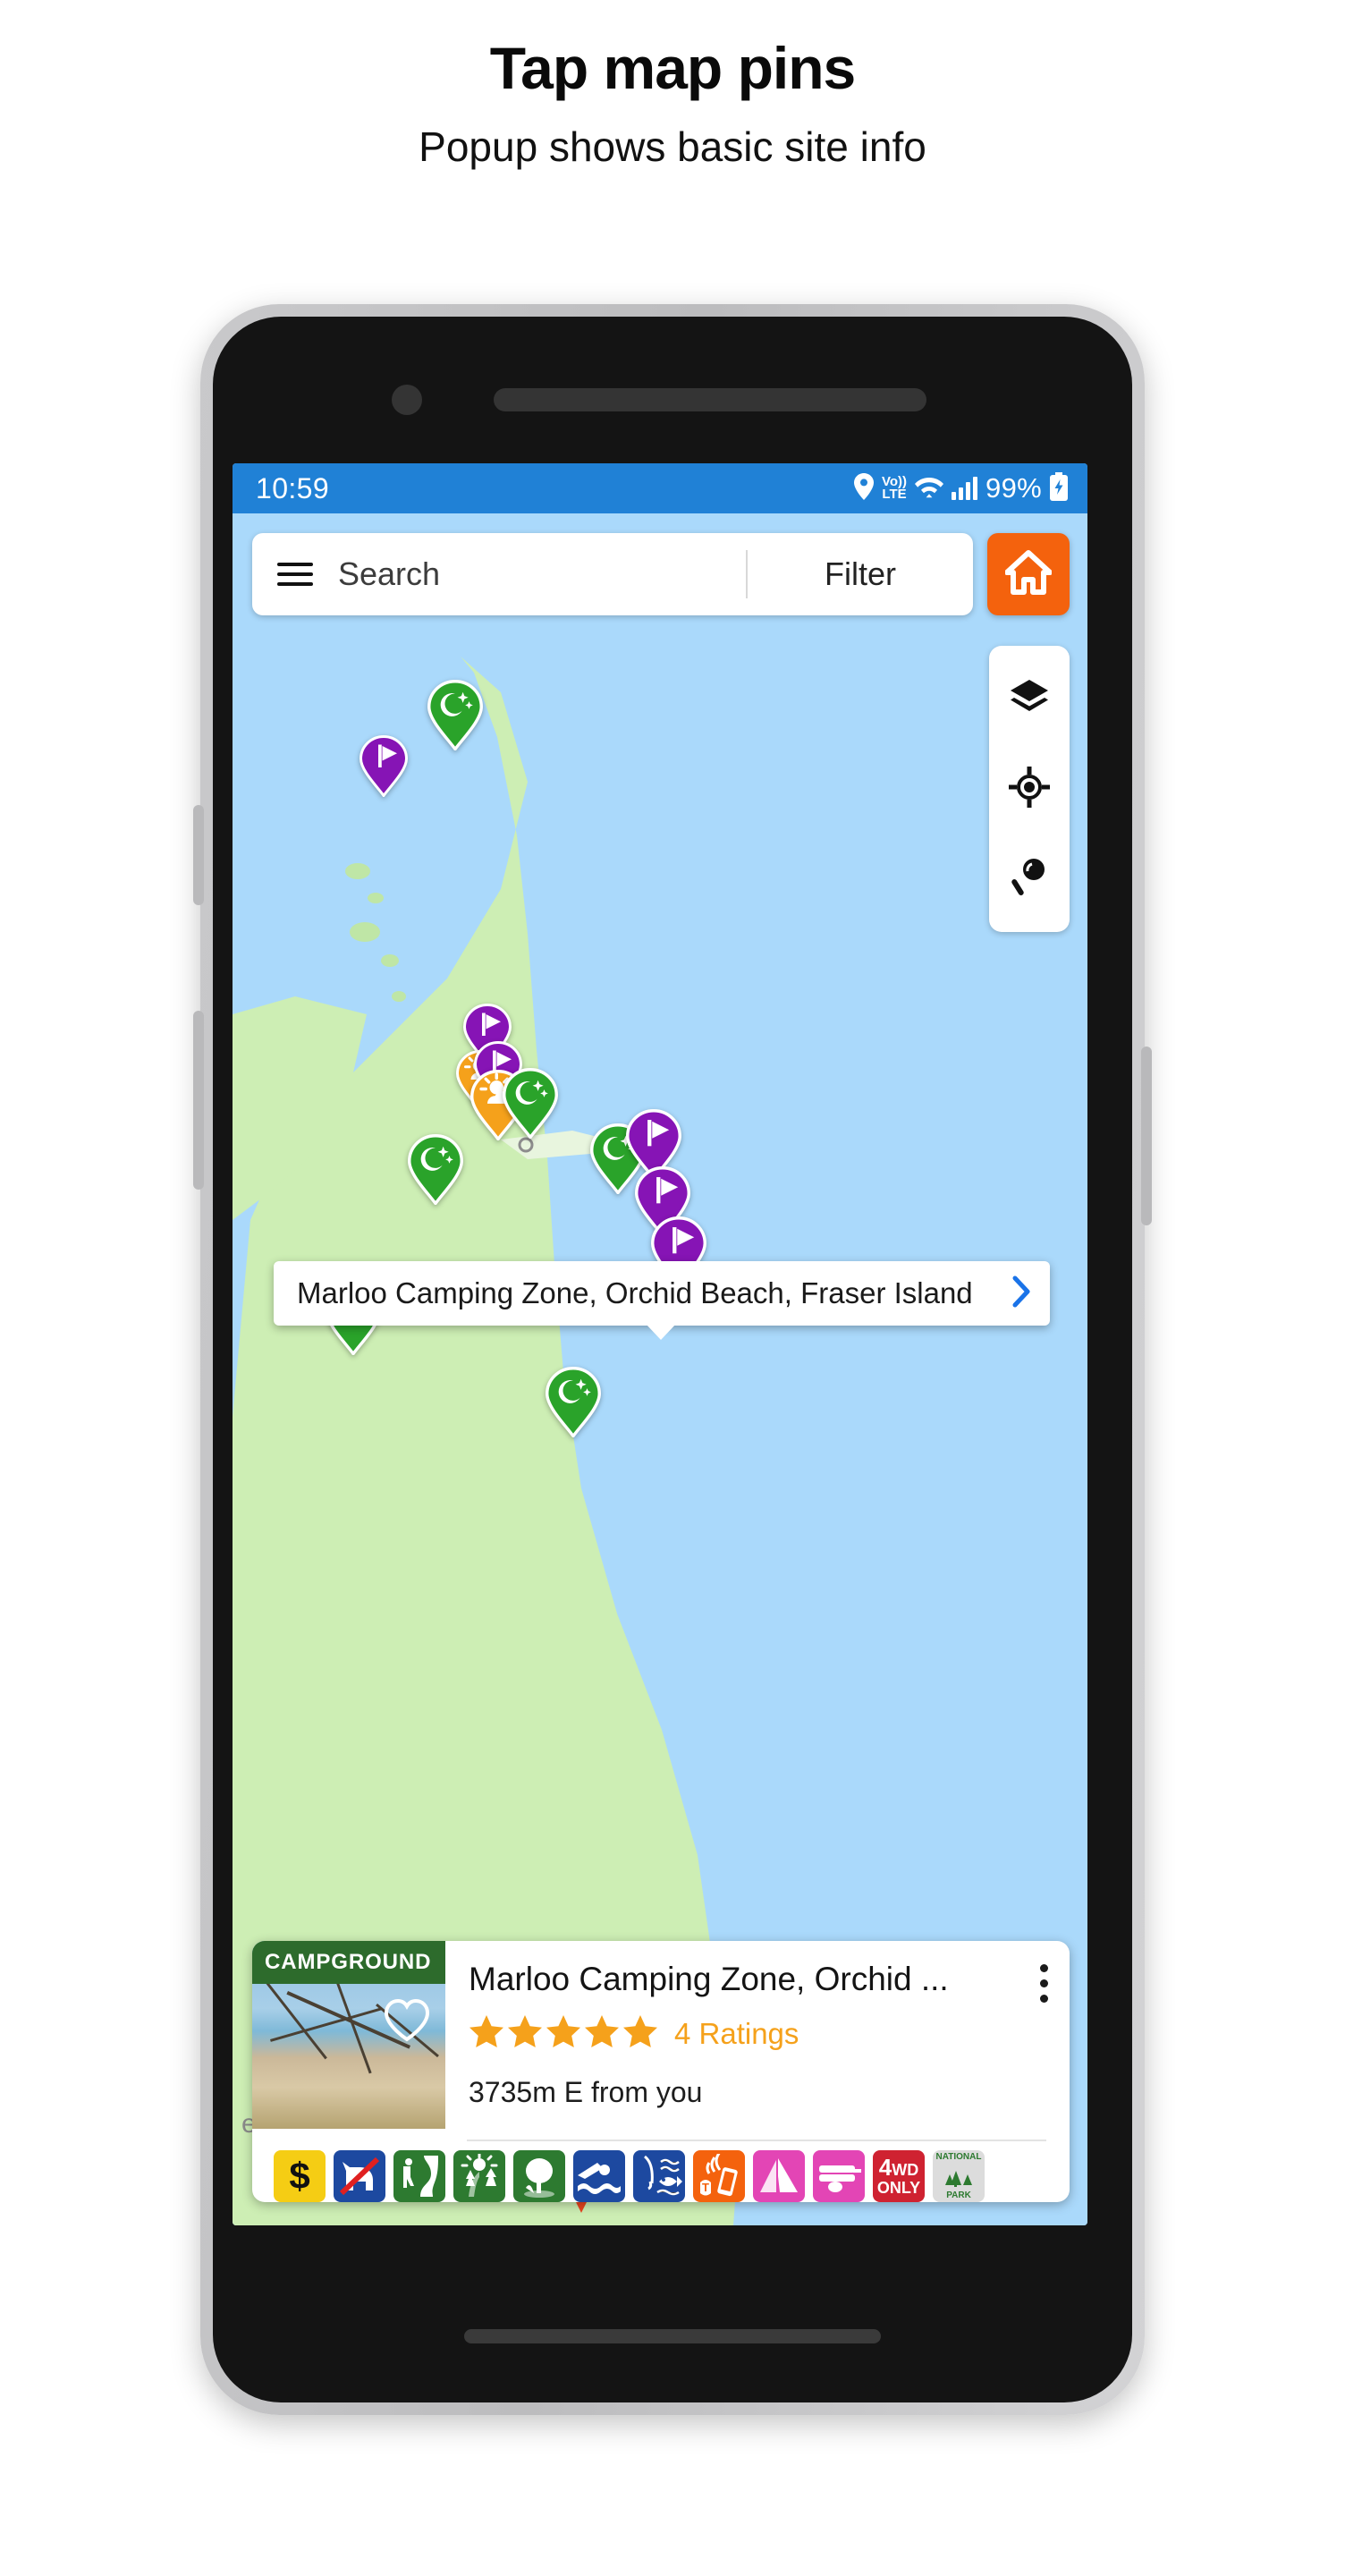 Image resolution: width=1345 pixels, height=2576 pixels. Describe the element at coordinates (300, 2176) in the screenshot. I see `fees-apply-icon: $` at that location.